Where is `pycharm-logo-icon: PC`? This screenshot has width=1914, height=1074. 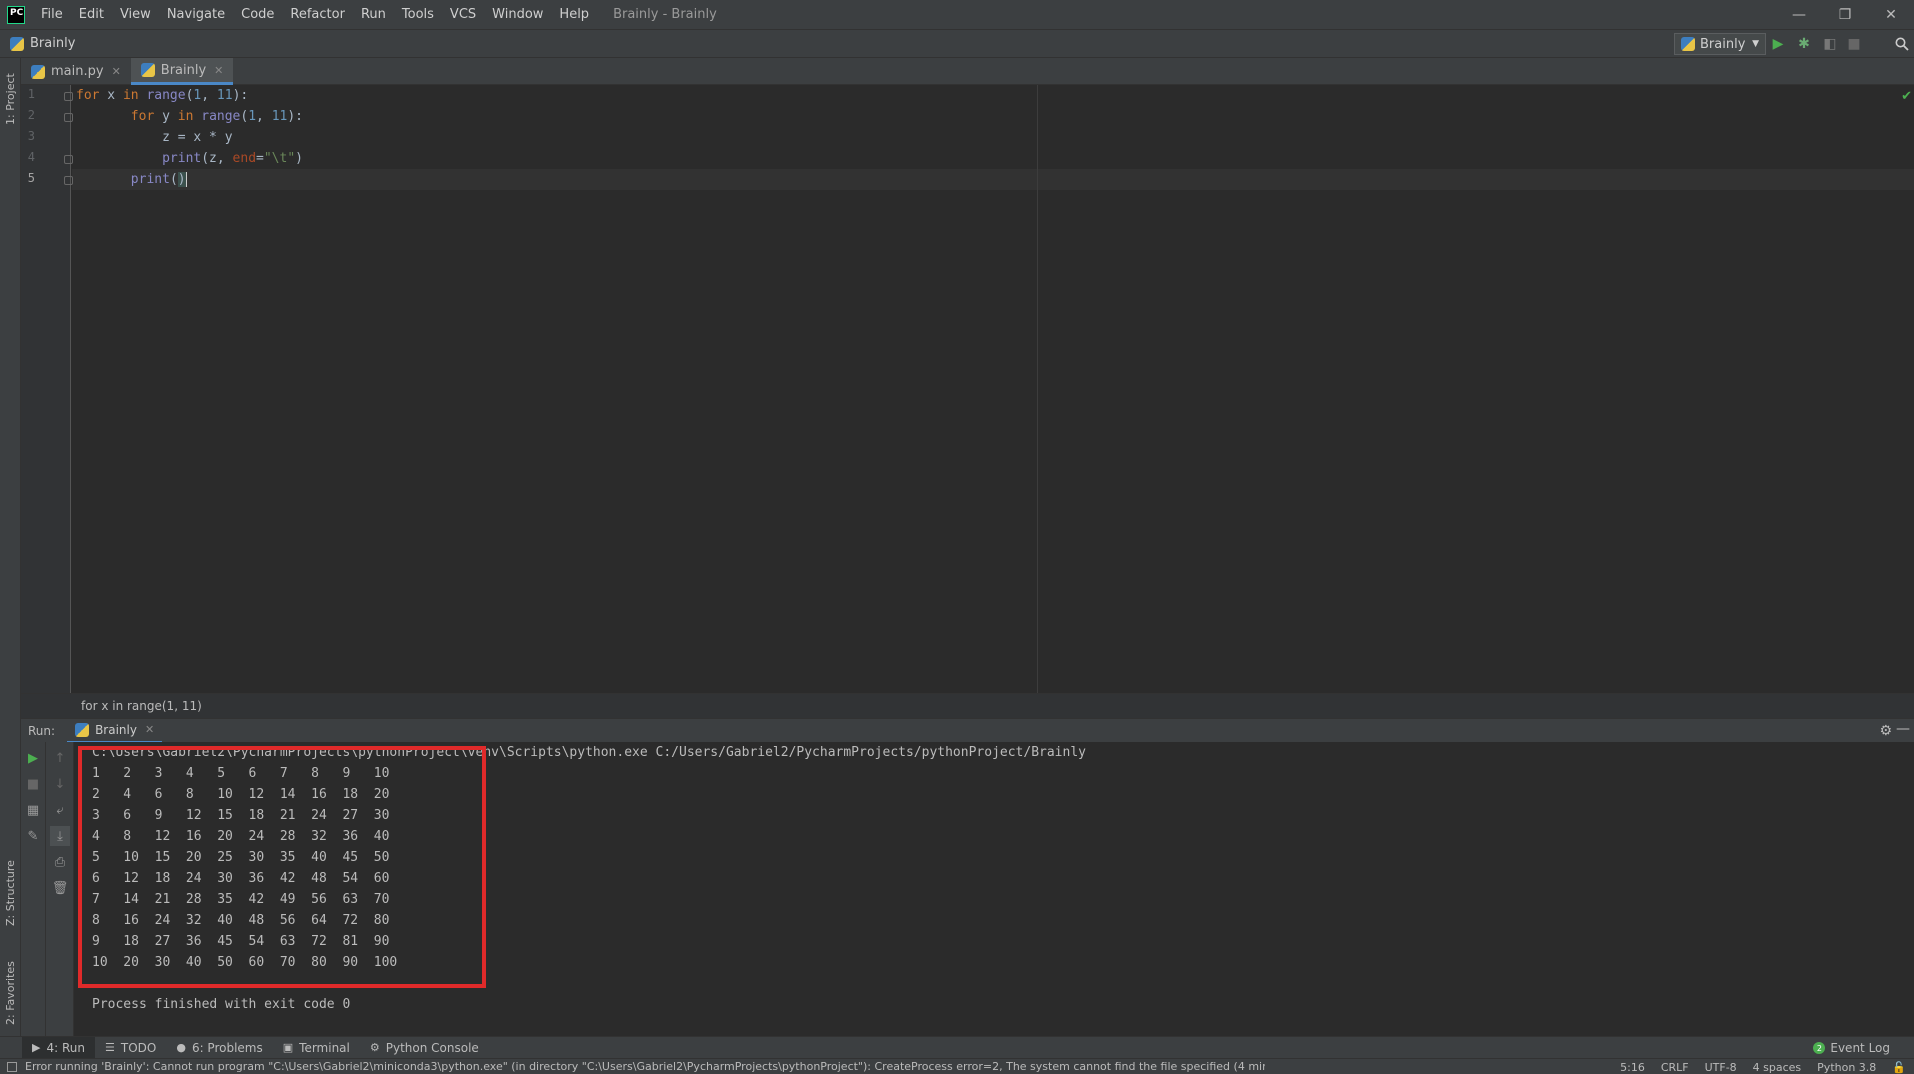
pycharm-logo-icon: PC is located at coordinates (16, 14).